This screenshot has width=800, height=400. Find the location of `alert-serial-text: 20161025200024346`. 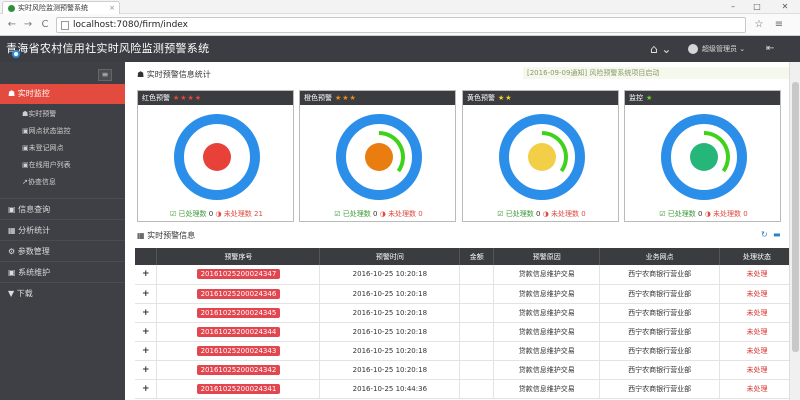

alert-serial-text: 20161025200024346 is located at coordinates (238, 293).